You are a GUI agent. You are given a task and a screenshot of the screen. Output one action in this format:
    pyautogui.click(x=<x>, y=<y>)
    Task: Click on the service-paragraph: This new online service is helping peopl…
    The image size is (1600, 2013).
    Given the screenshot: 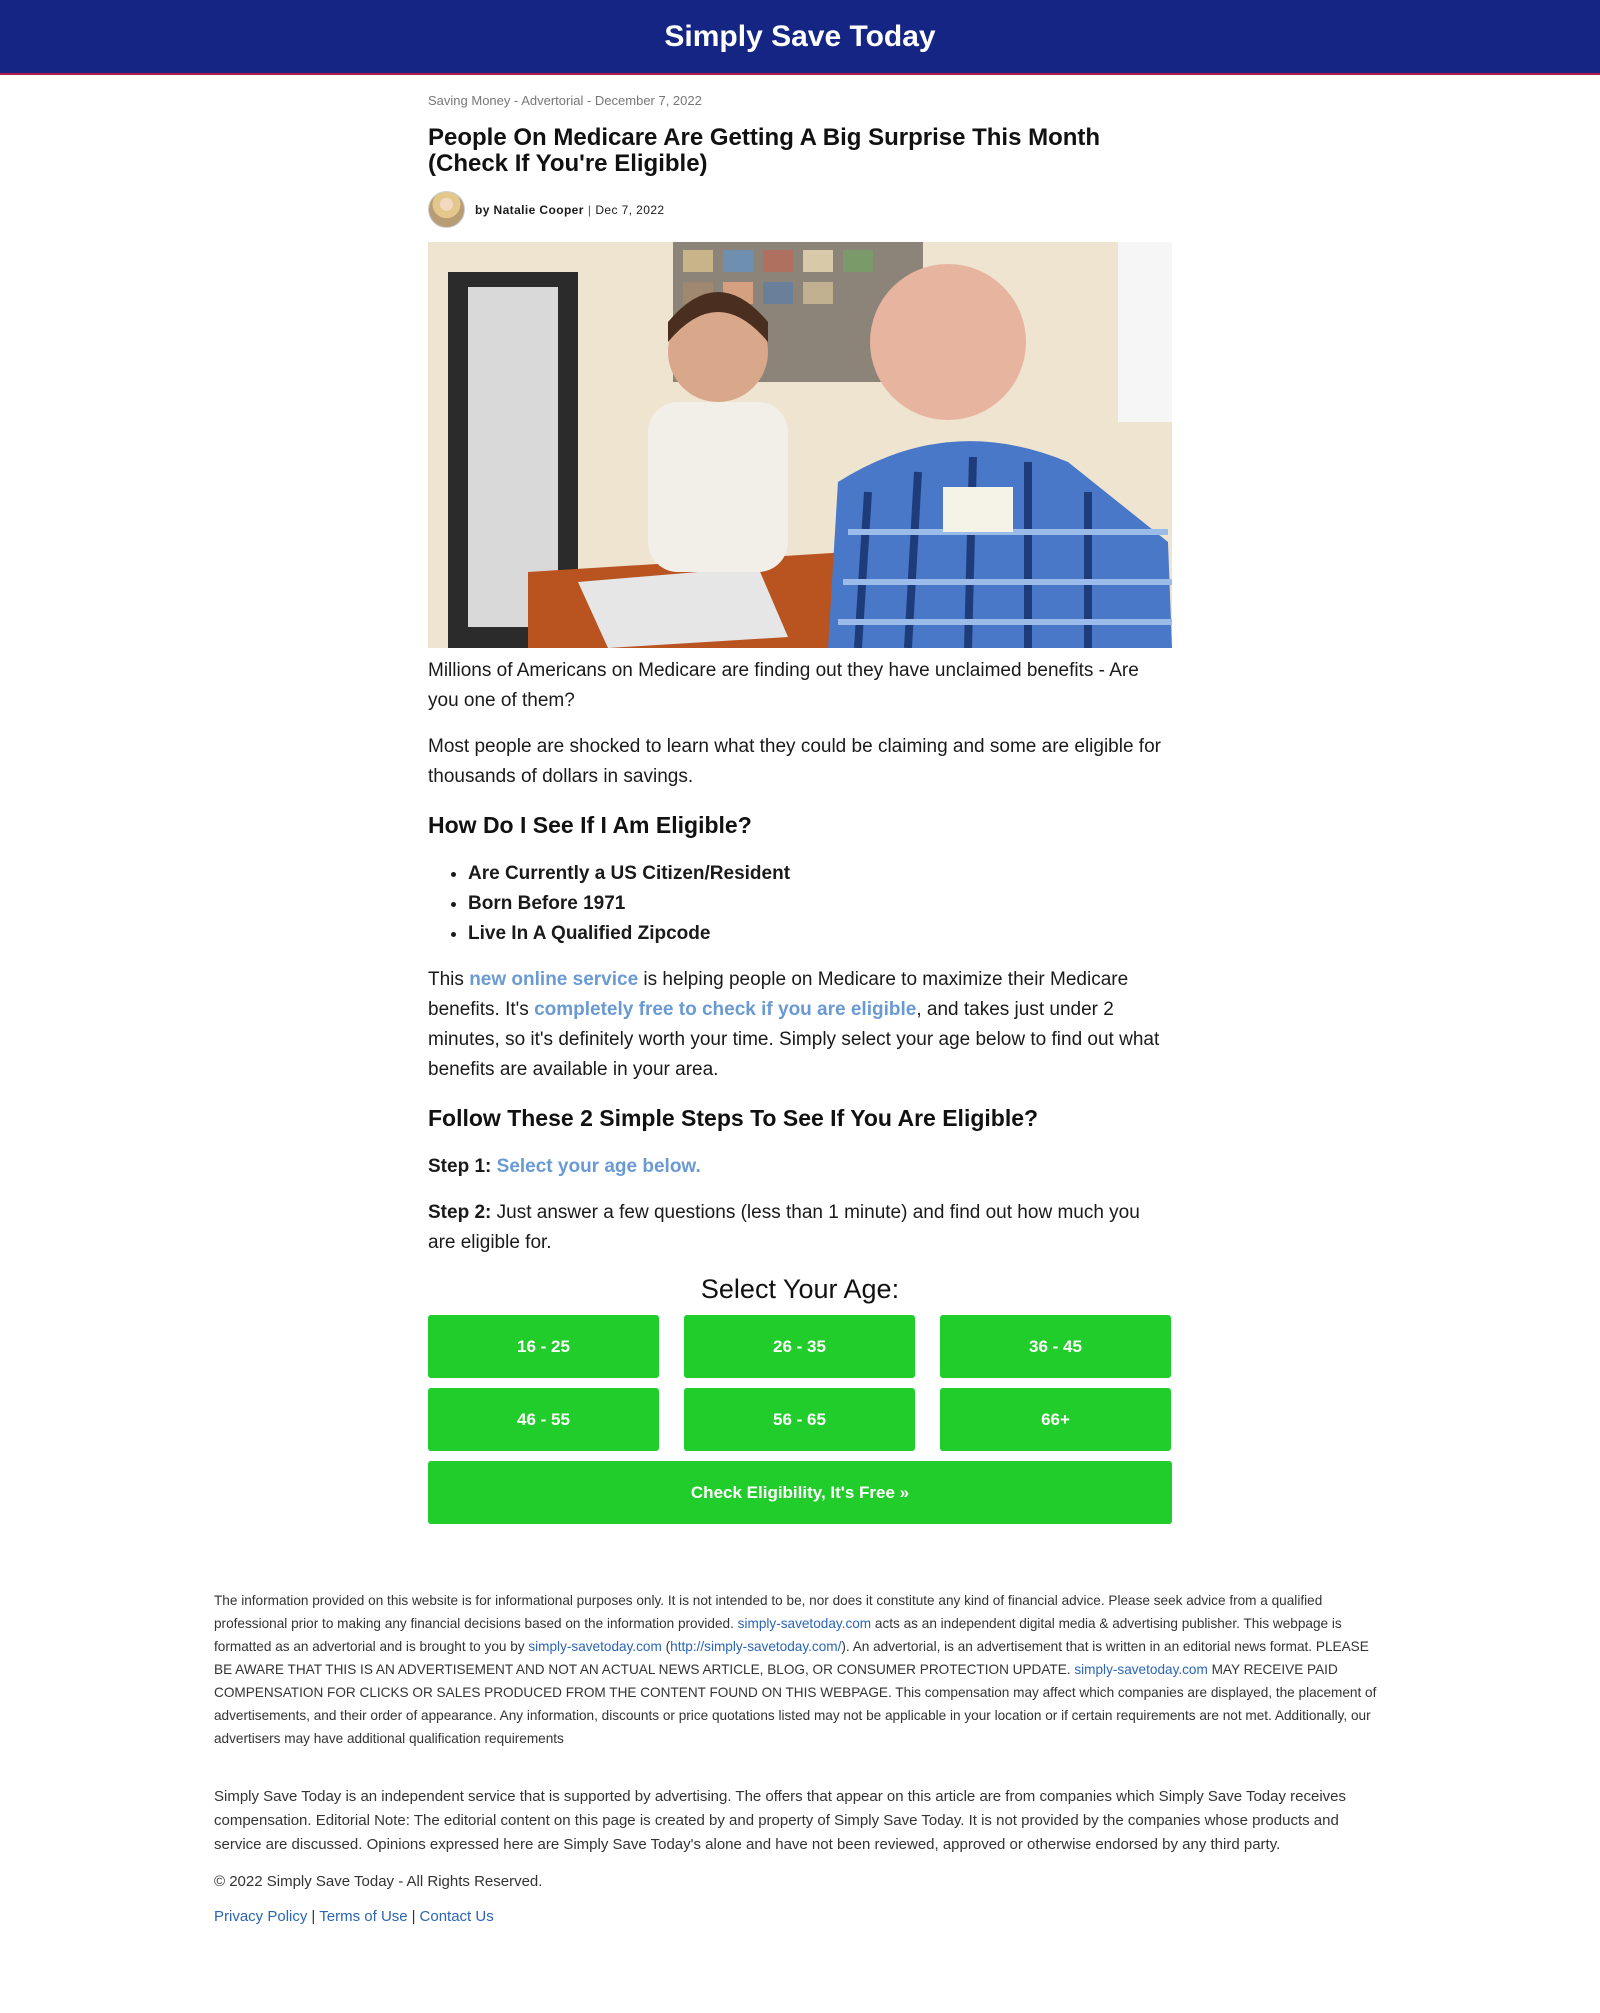 What is the action you would take?
    pyautogui.click(x=794, y=1024)
    